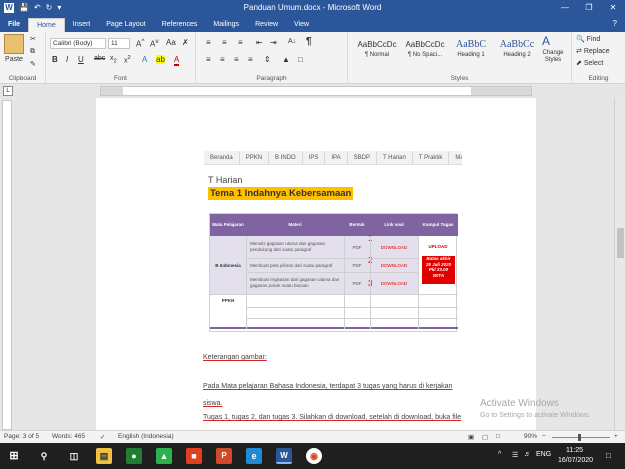 The height and width of the screenshot is (469, 625). What do you see at coordinates (292, 41) in the screenshot?
I see `sort-icon: A↓` at bounding box center [292, 41].